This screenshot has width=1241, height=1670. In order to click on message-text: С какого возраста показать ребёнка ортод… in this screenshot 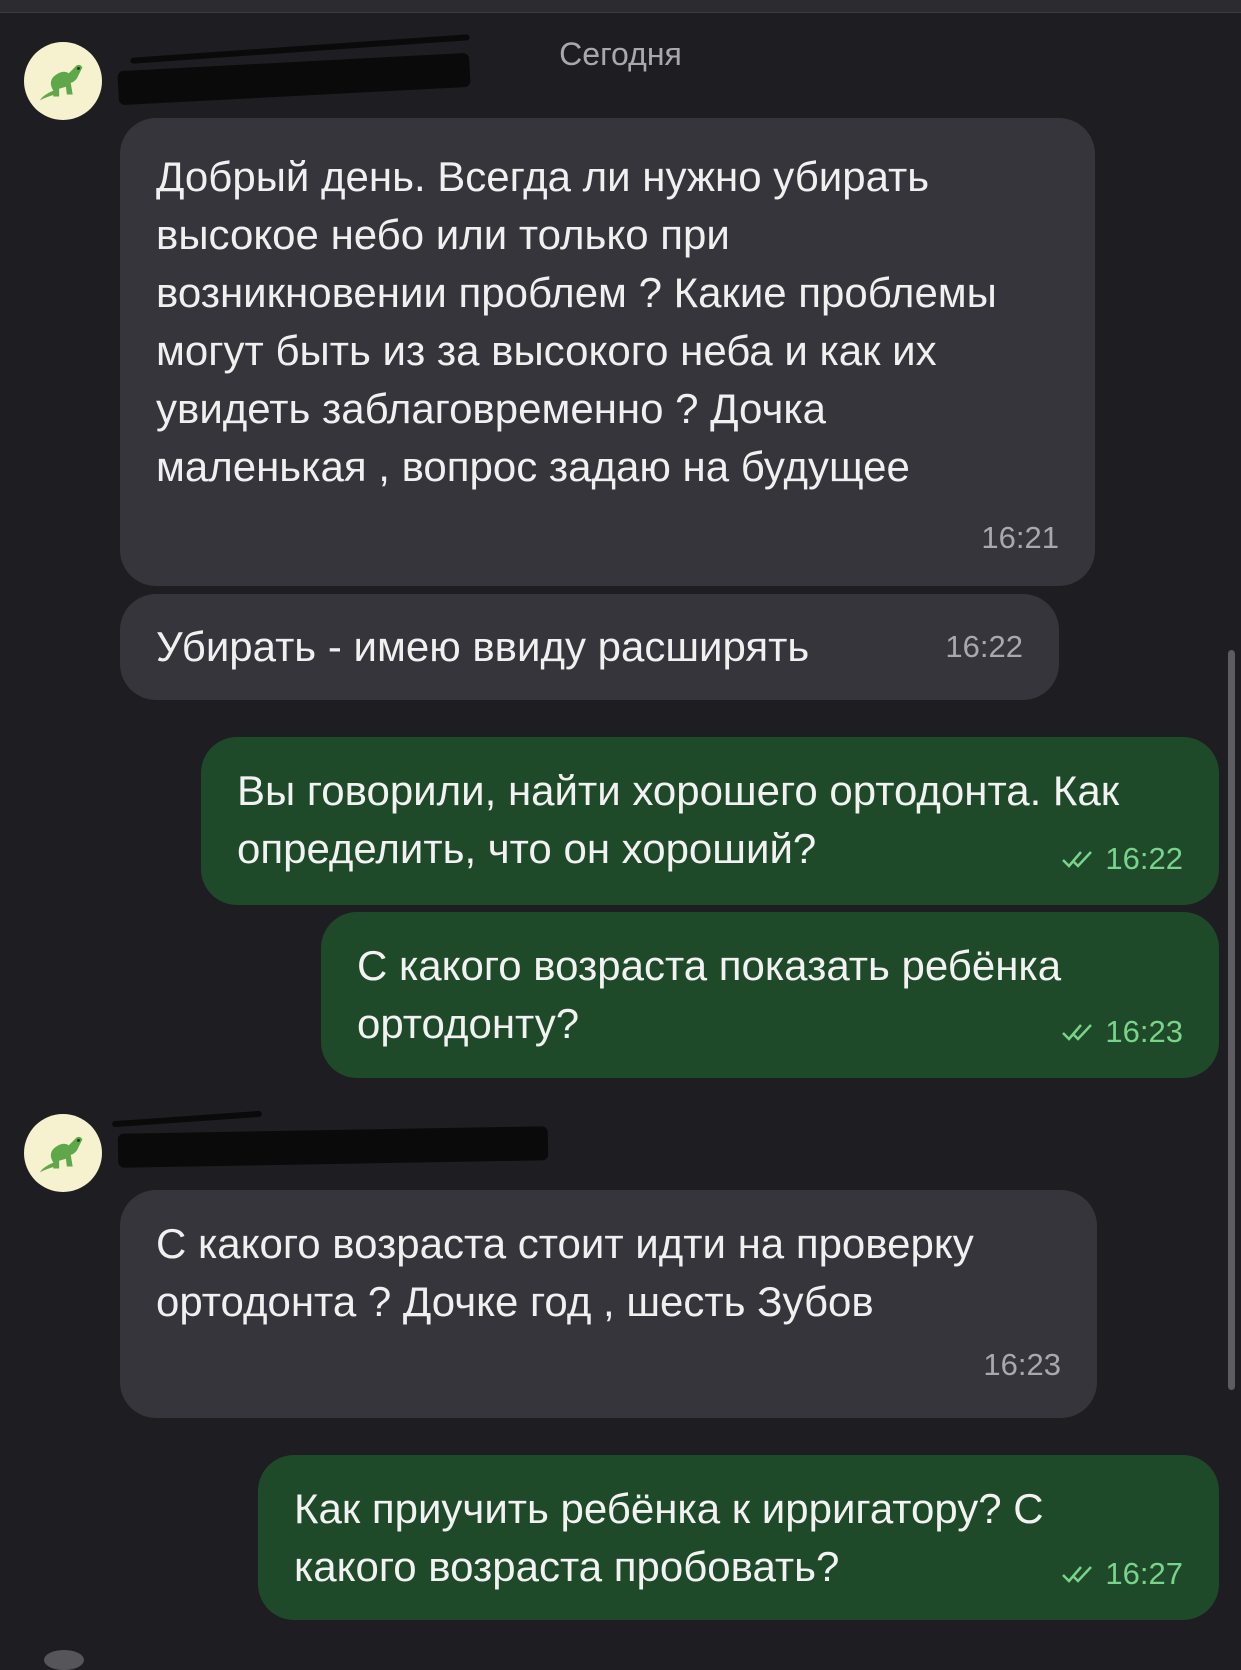, I will do `click(715, 994)`.